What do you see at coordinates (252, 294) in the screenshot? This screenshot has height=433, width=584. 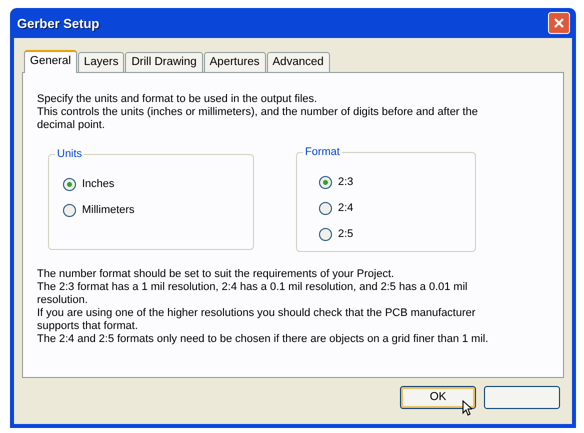 I see `note-text: The 2:3 format has a 1 mil resolution, 2:4 has a 0.1 mil resolution, and 2:5 has a 0.01 mil resolution.` at bounding box center [252, 294].